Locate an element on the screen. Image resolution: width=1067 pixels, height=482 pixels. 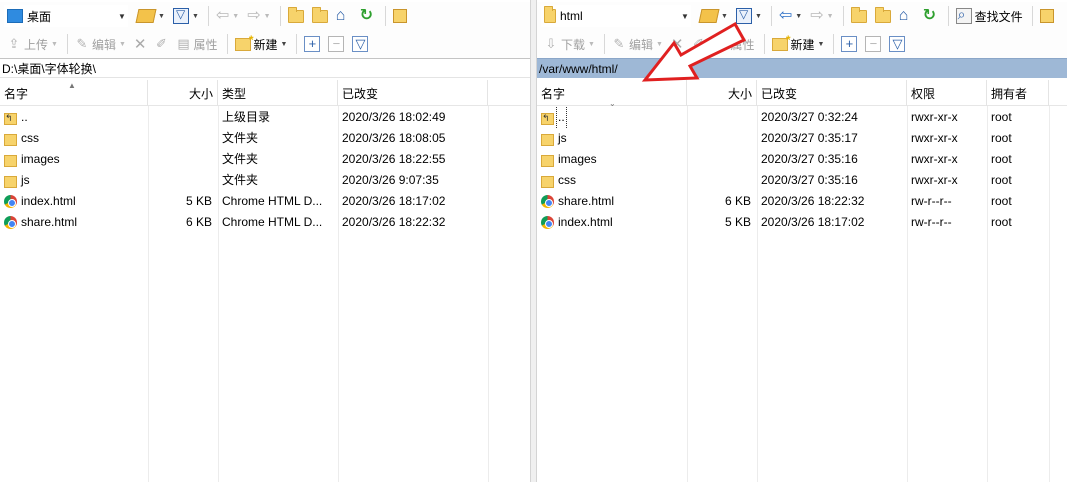
upload-button: ⇪ 上传 ▼ is located at coordinates (32, 44).